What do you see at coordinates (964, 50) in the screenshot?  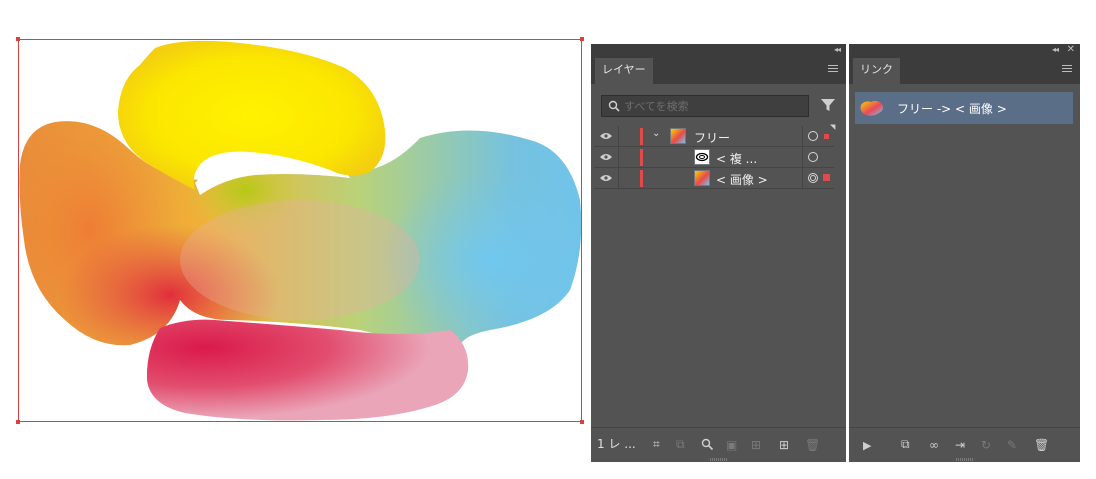 I see `panel-header-strip: ◂◂ ✕` at bounding box center [964, 50].